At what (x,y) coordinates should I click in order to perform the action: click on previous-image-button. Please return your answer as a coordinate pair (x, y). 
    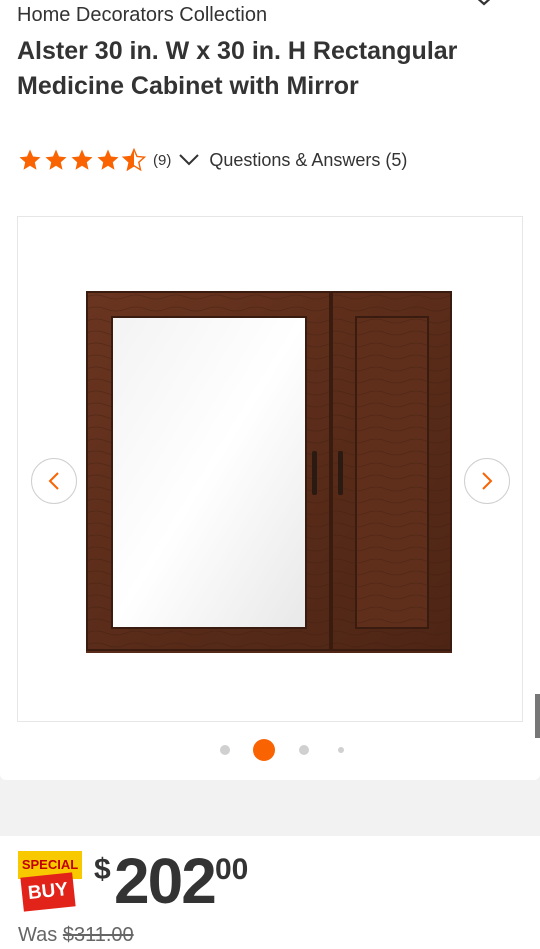
    Looking at the image, I should click on (54, 481).